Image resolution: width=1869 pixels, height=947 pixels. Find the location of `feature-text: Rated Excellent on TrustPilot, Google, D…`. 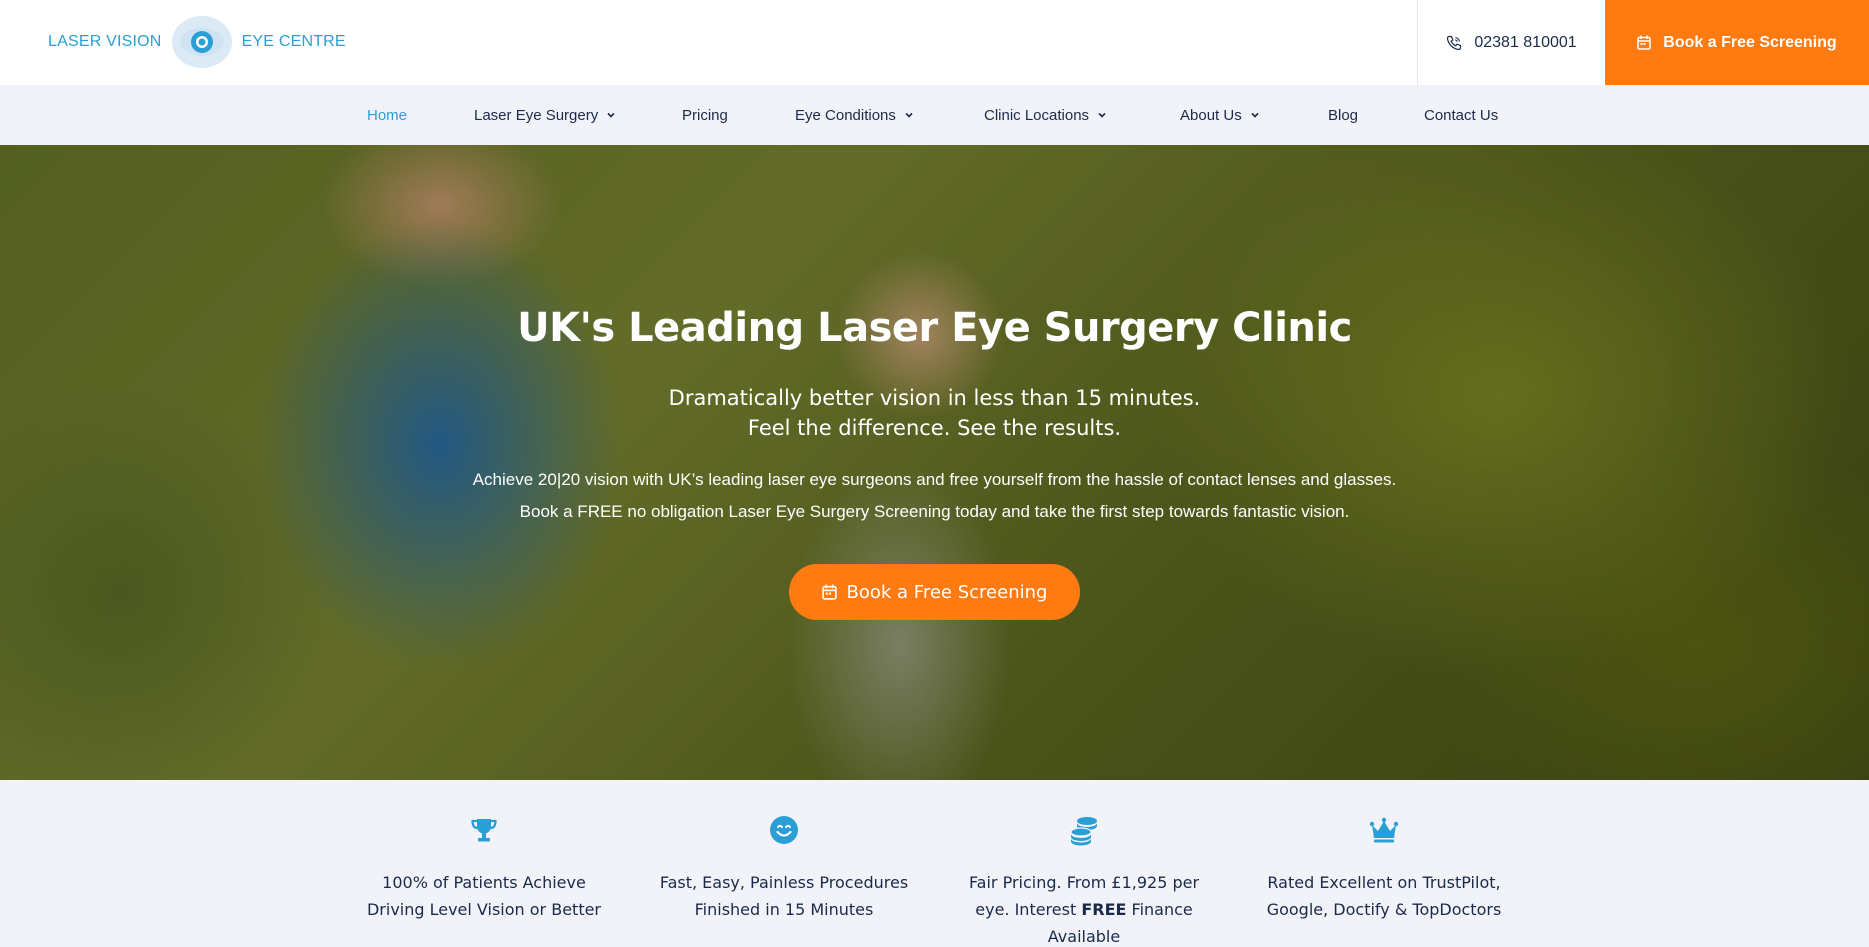

feature-text: Rated Excellent on TrustPilot, Google, D… is located at coordinates (1384, 896).